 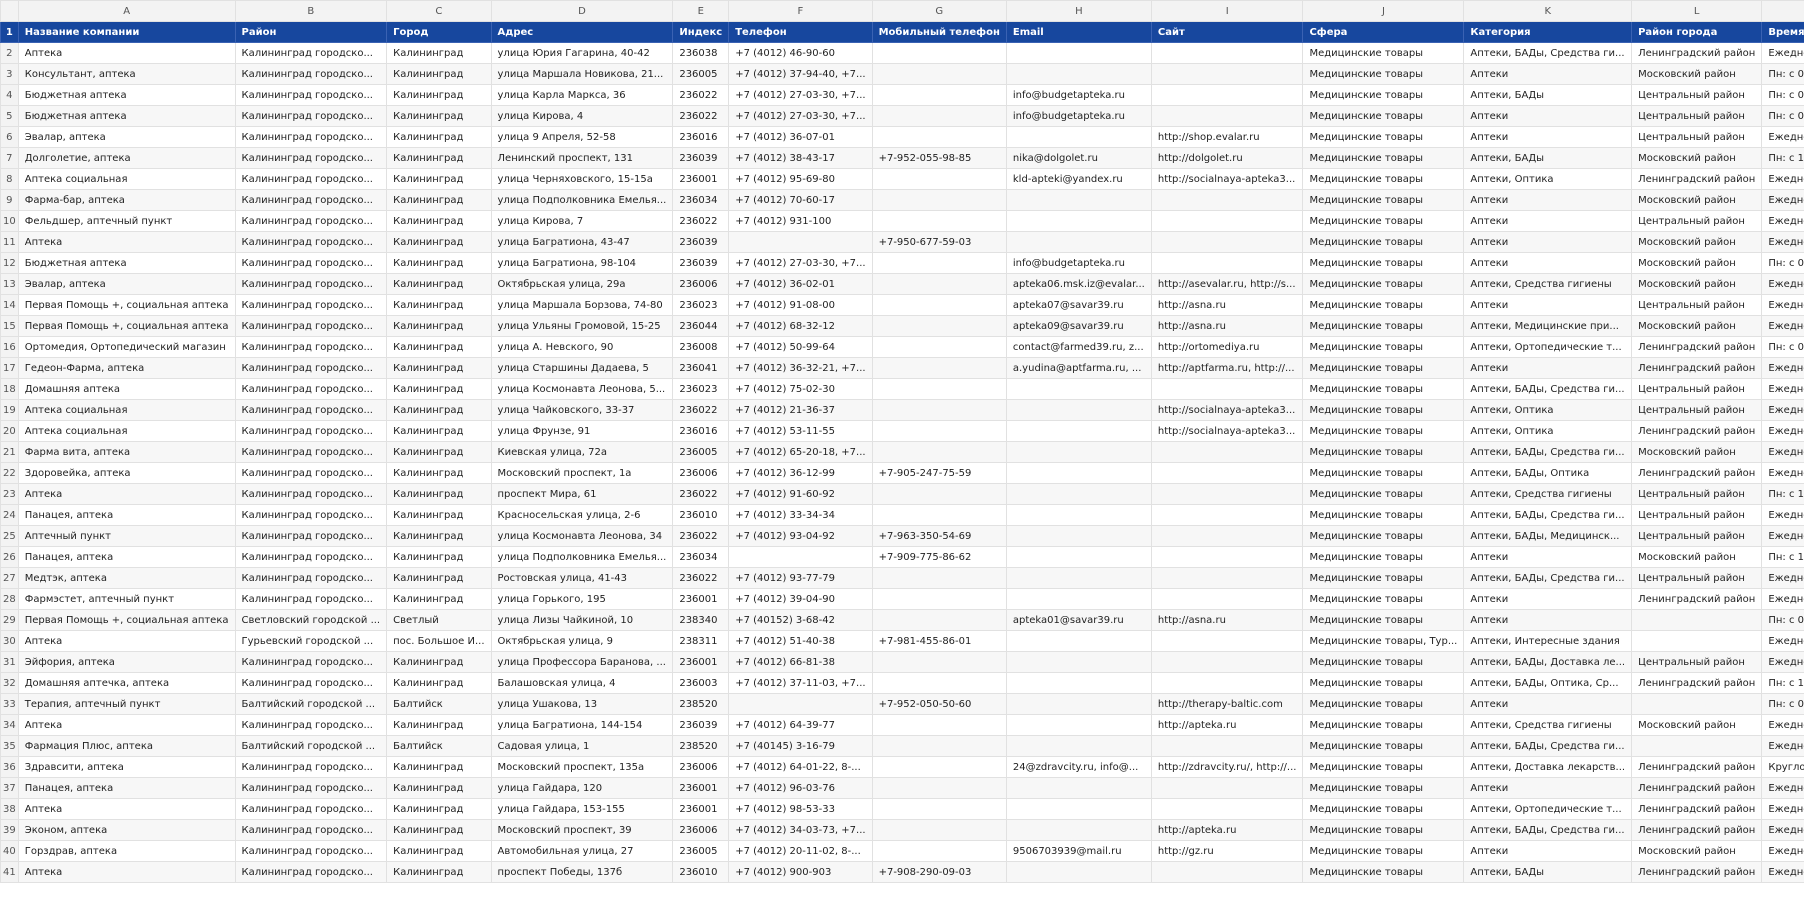 What do you see at coordinates (9, 368) in the screenshot?
I see `row-number: 17` at bounding box center [9, 368].